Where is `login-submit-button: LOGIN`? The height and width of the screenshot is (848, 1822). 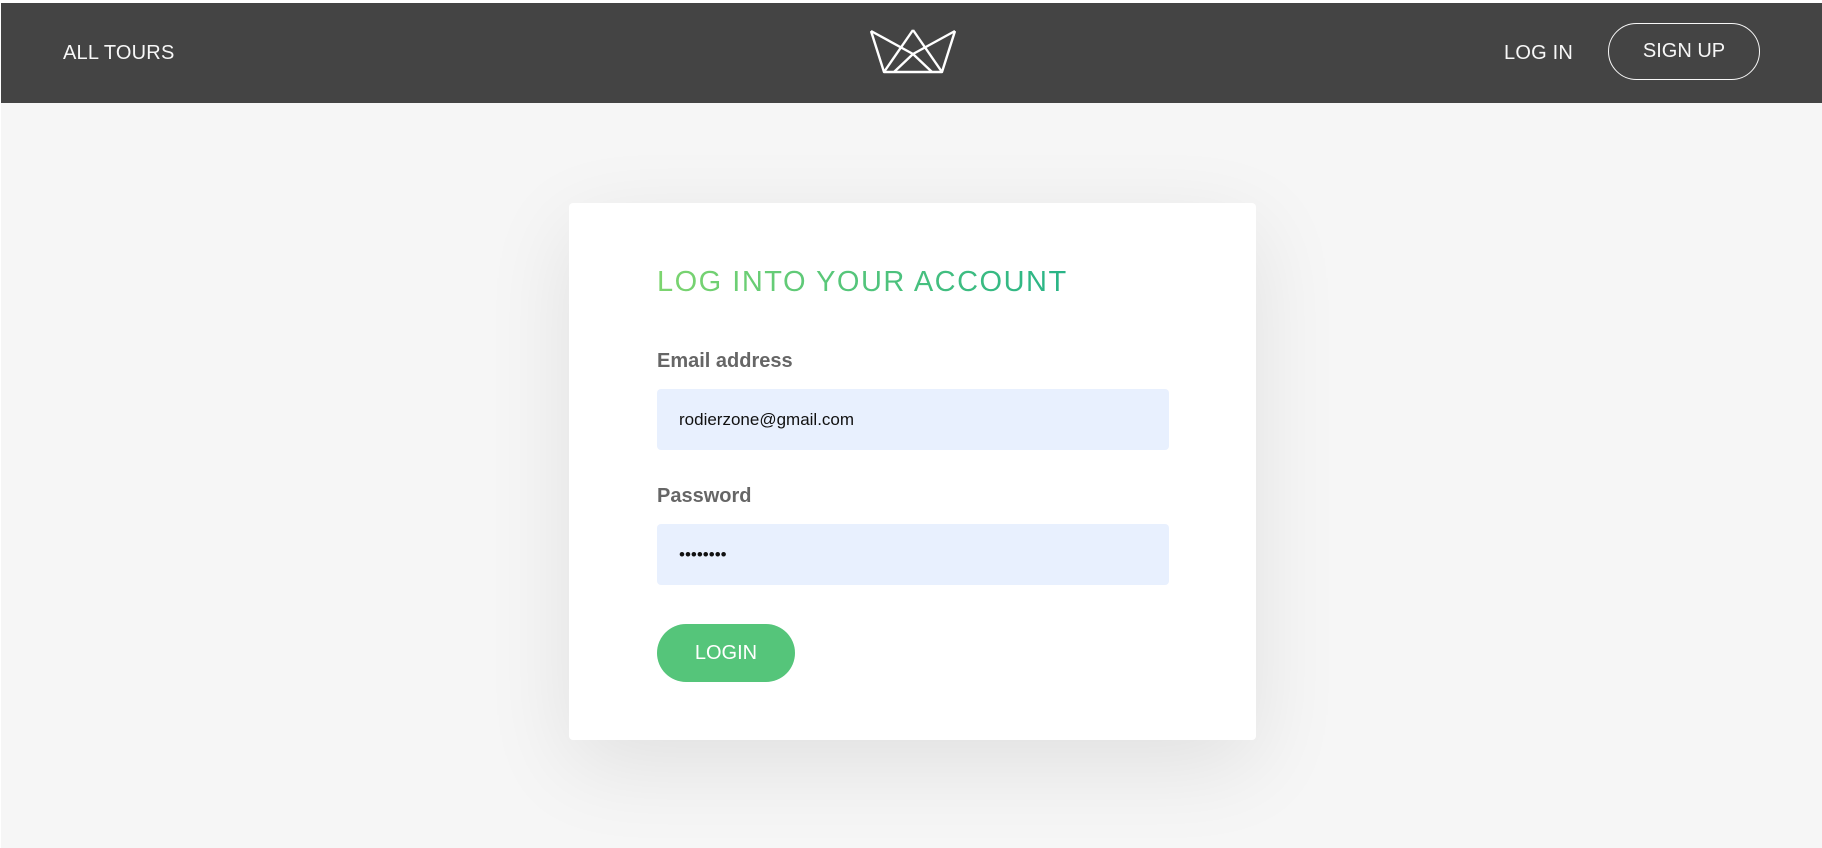 login-submit-button: LOGIN is located at coordinates (726, 653).